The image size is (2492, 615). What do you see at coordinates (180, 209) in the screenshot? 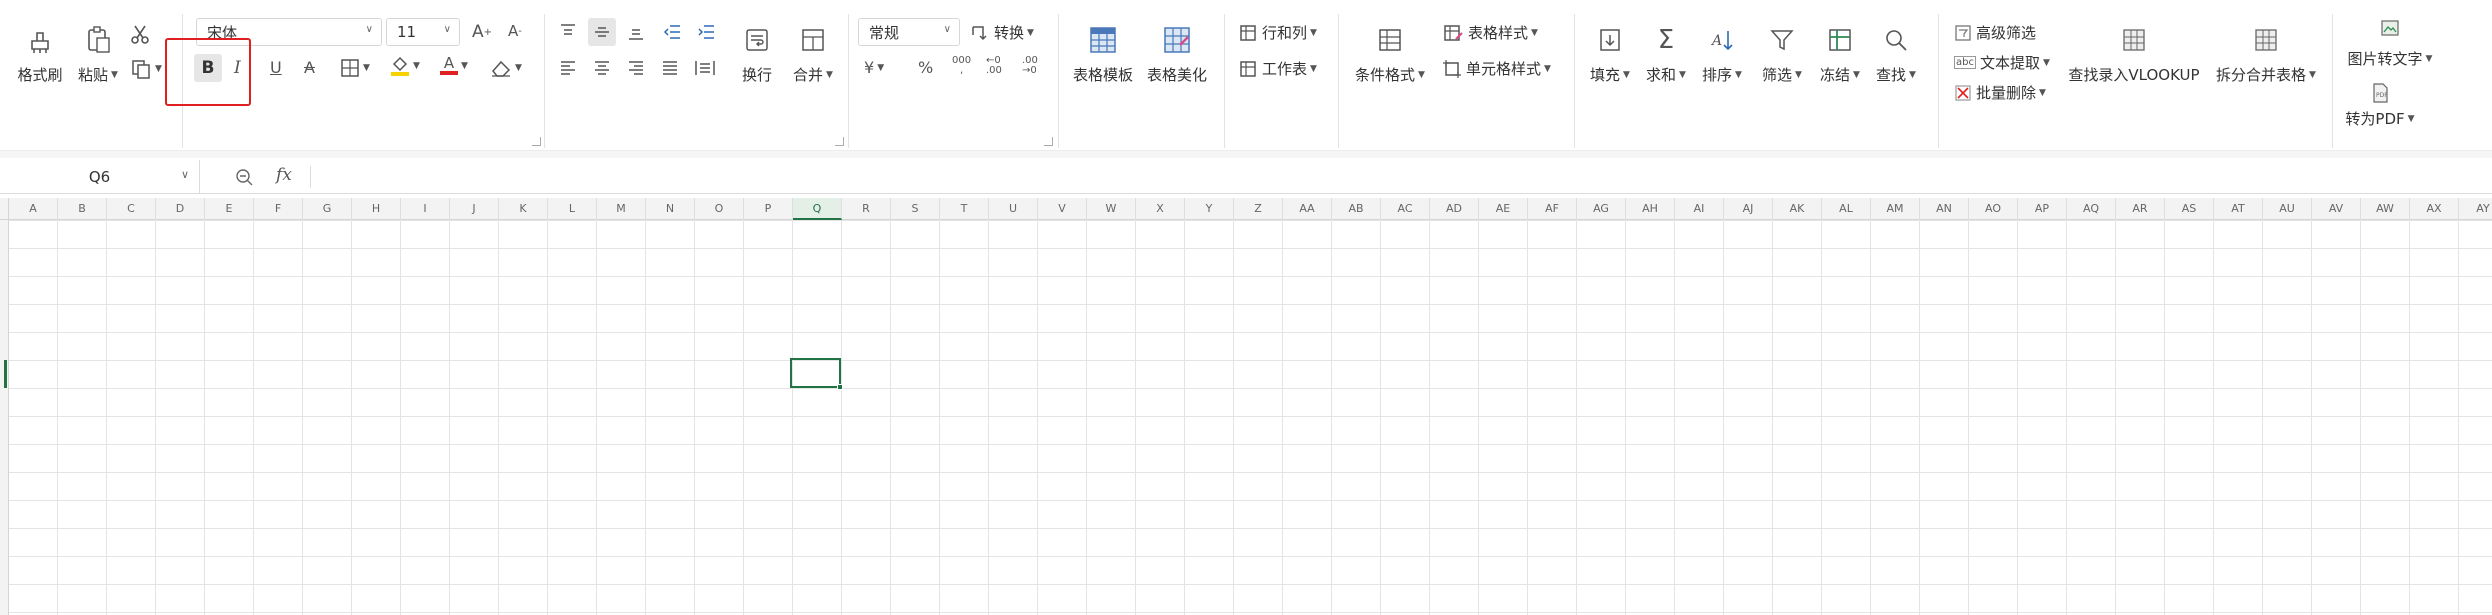
I see `column-header: D` at bounding box center [180, 209].